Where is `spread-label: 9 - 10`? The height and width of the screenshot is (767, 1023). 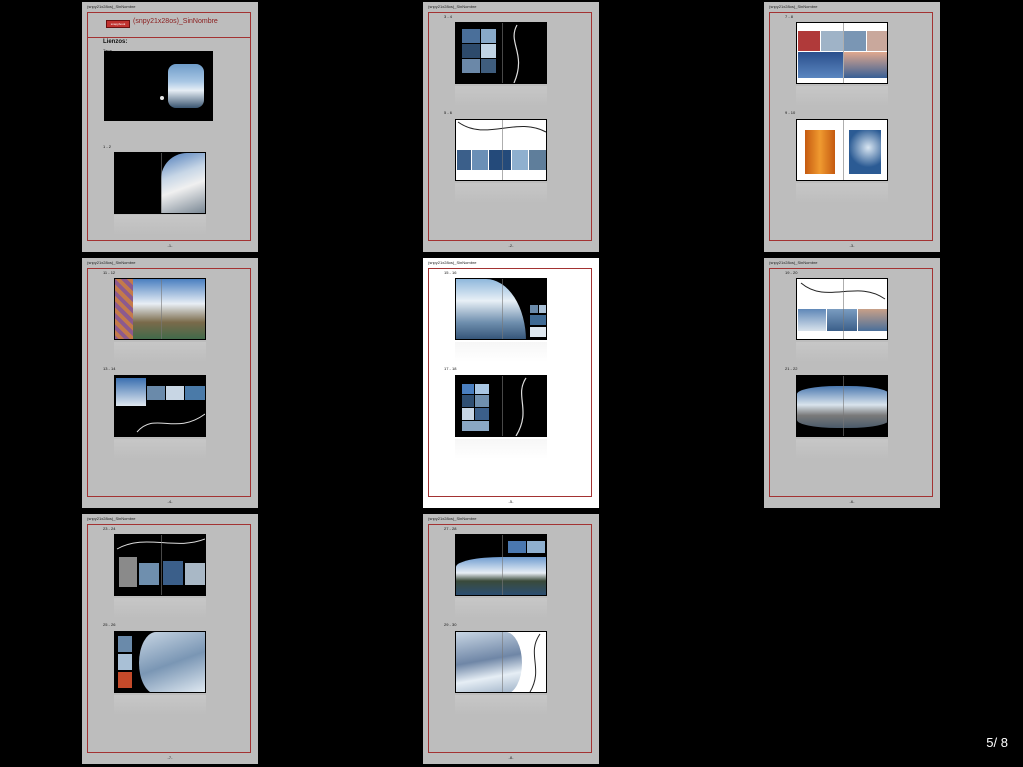
spread-label: 9 - 10 is located at coordinates (790, 112).